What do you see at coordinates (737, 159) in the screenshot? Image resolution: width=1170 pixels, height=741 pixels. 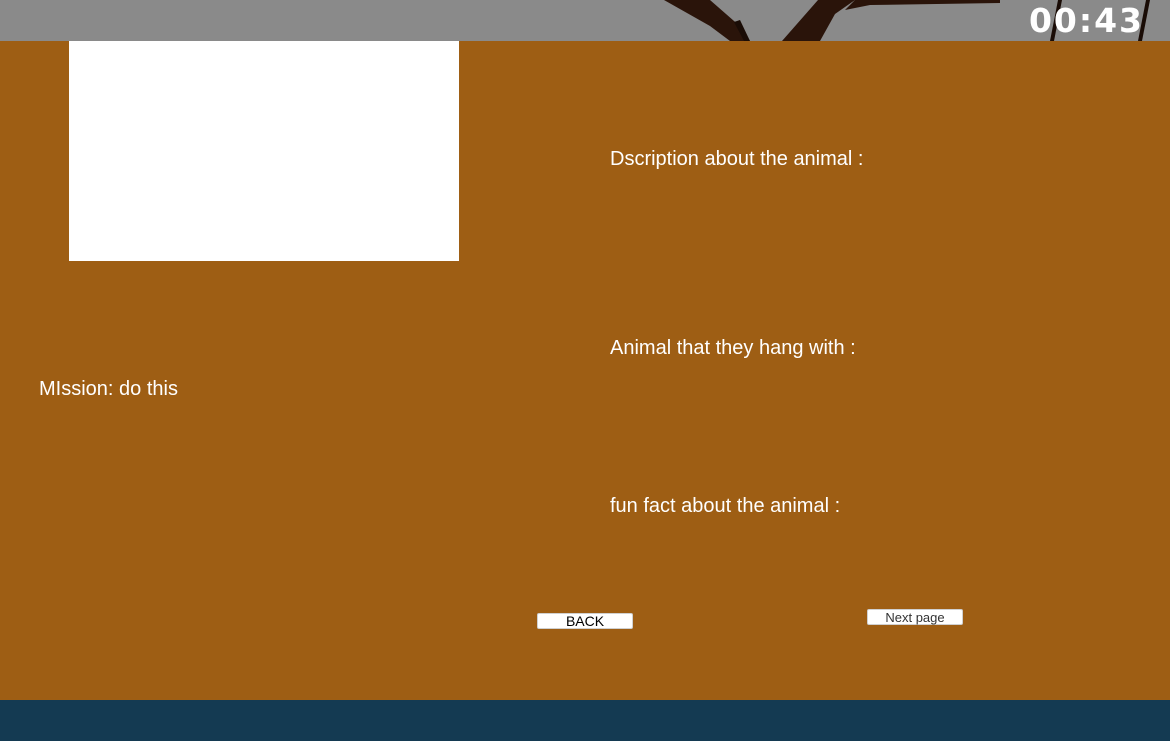 I see `description-label: Dscription about the animal :` at bounding box center [737, 159].